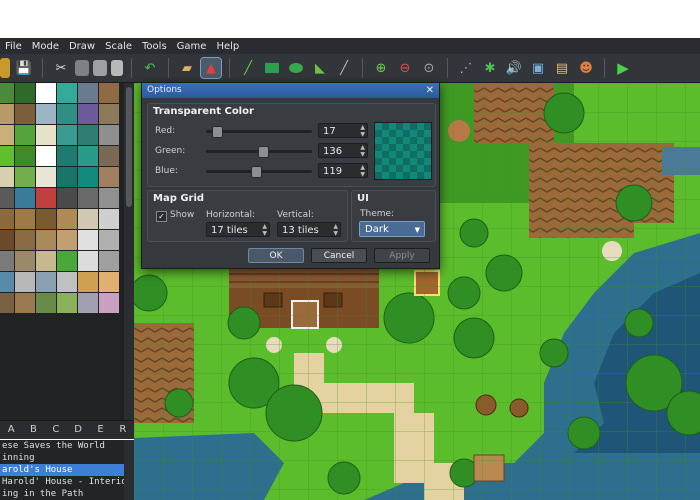  I want to click on sound-icon: 🔊, so click(514, 68).